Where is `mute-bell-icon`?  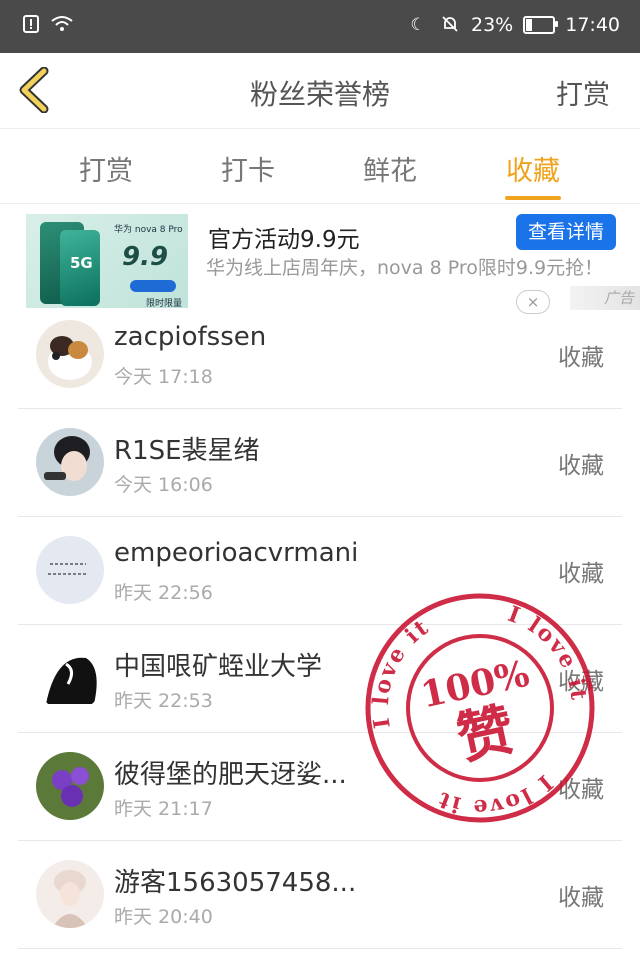 mute-bell-icon is located at coordinates (450, 25).